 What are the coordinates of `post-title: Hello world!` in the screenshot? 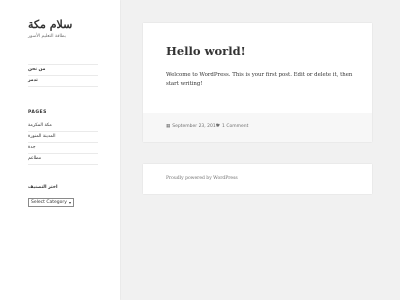 It's located at (206, 51).